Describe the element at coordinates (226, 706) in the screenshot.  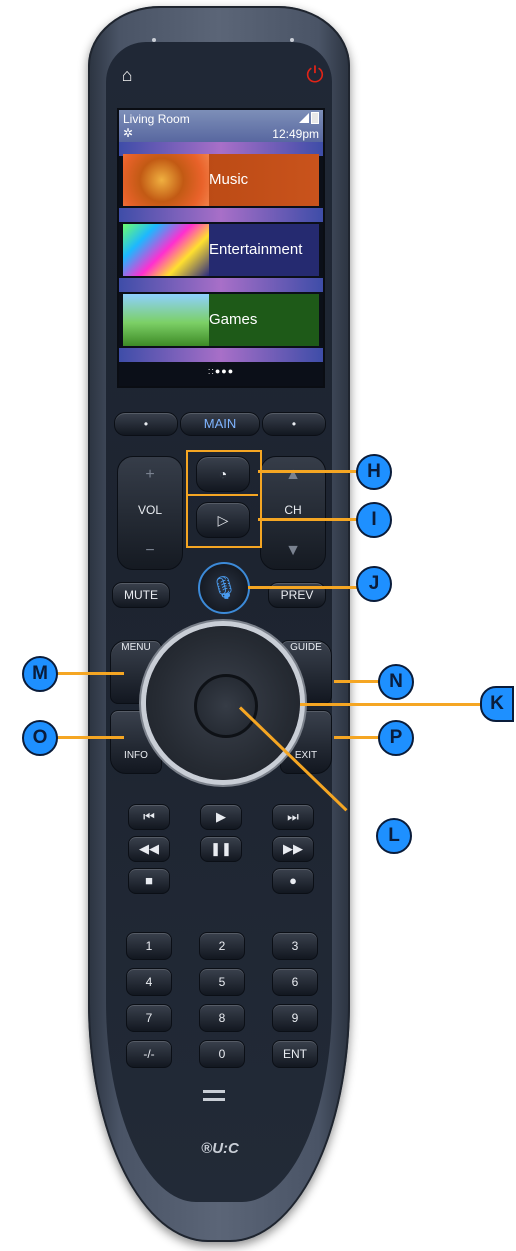
I see `ok-button` at that location.